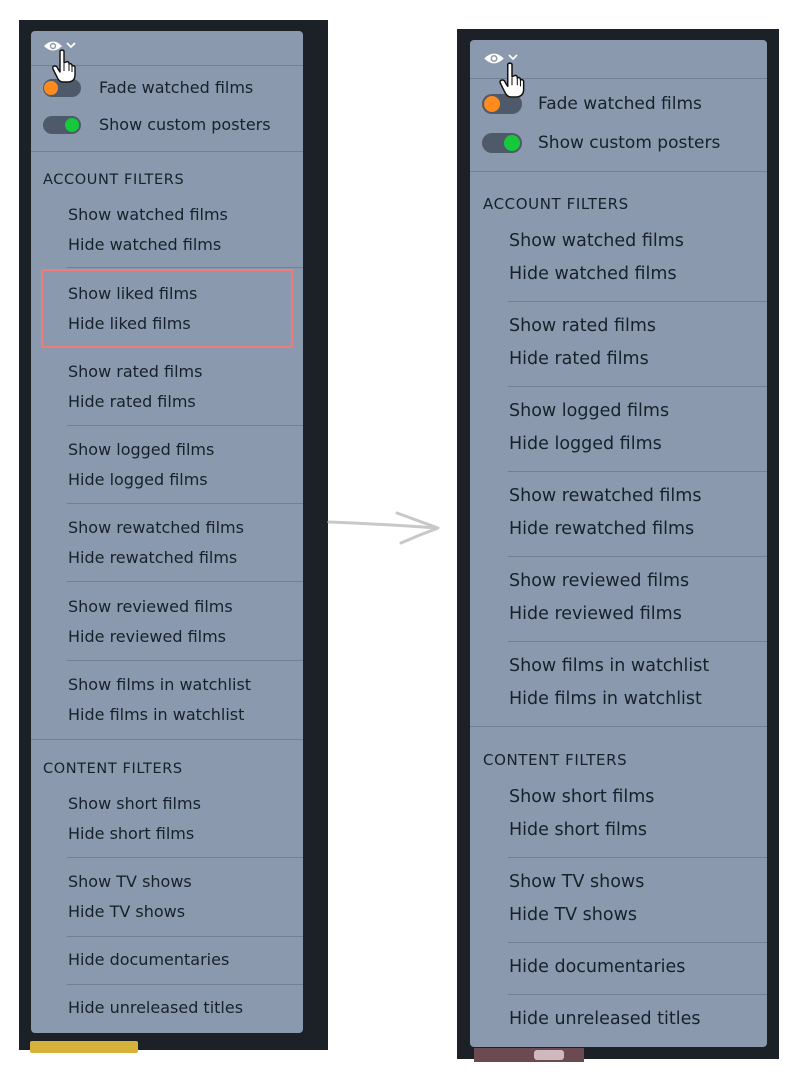 The width and height of the screenshot is (801, 1079). Describe the element at coordinates (513, 57) in the screenshot. I see `chevron-down-icon` at that location.